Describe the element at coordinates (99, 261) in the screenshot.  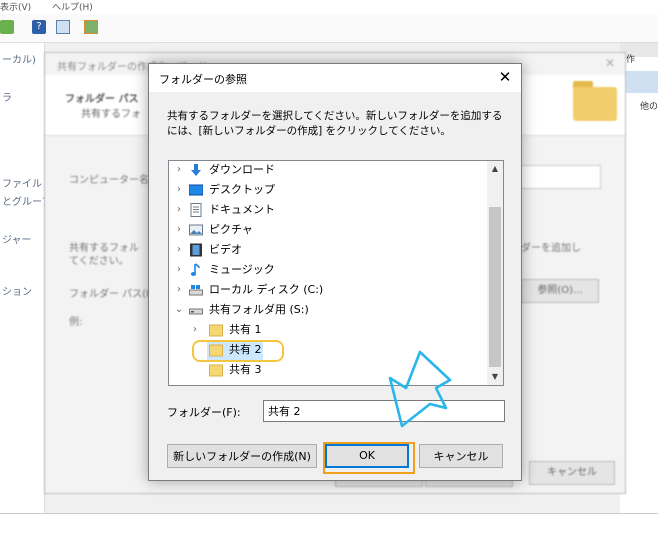
I see `wizard-desc-line2: てください。` at that location.